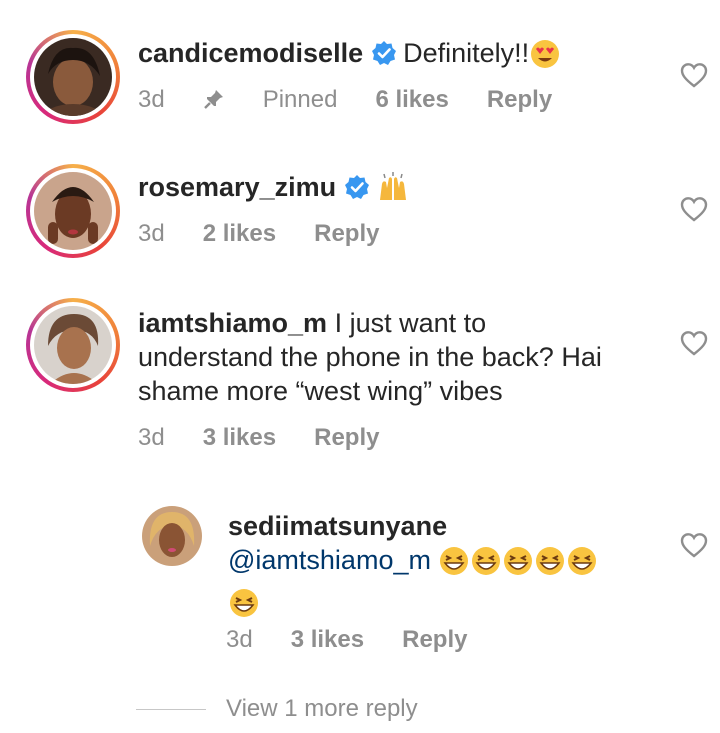 This screenshot has width=720, height=733. I want to click on comment-text-line-3: shame more “west wing” vibes, so click(320, 391).